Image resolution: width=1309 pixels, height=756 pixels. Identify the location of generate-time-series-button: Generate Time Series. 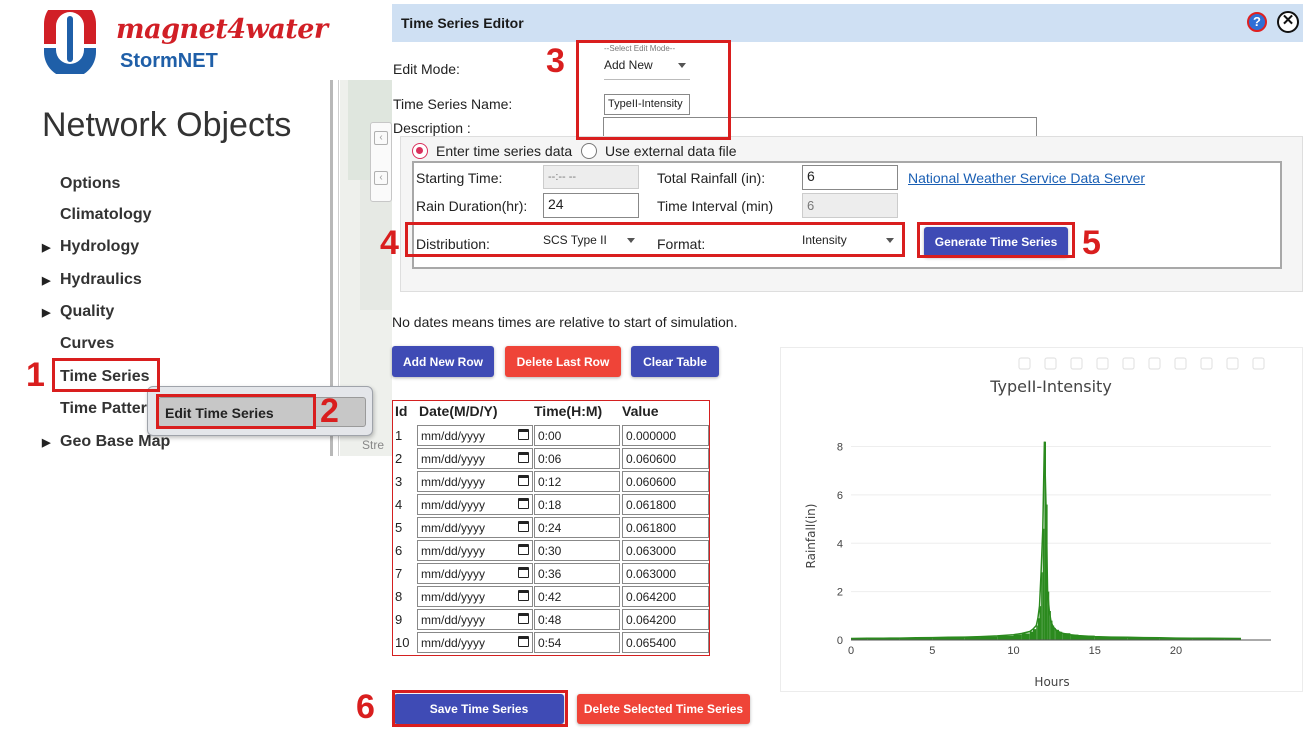
(996, 242).